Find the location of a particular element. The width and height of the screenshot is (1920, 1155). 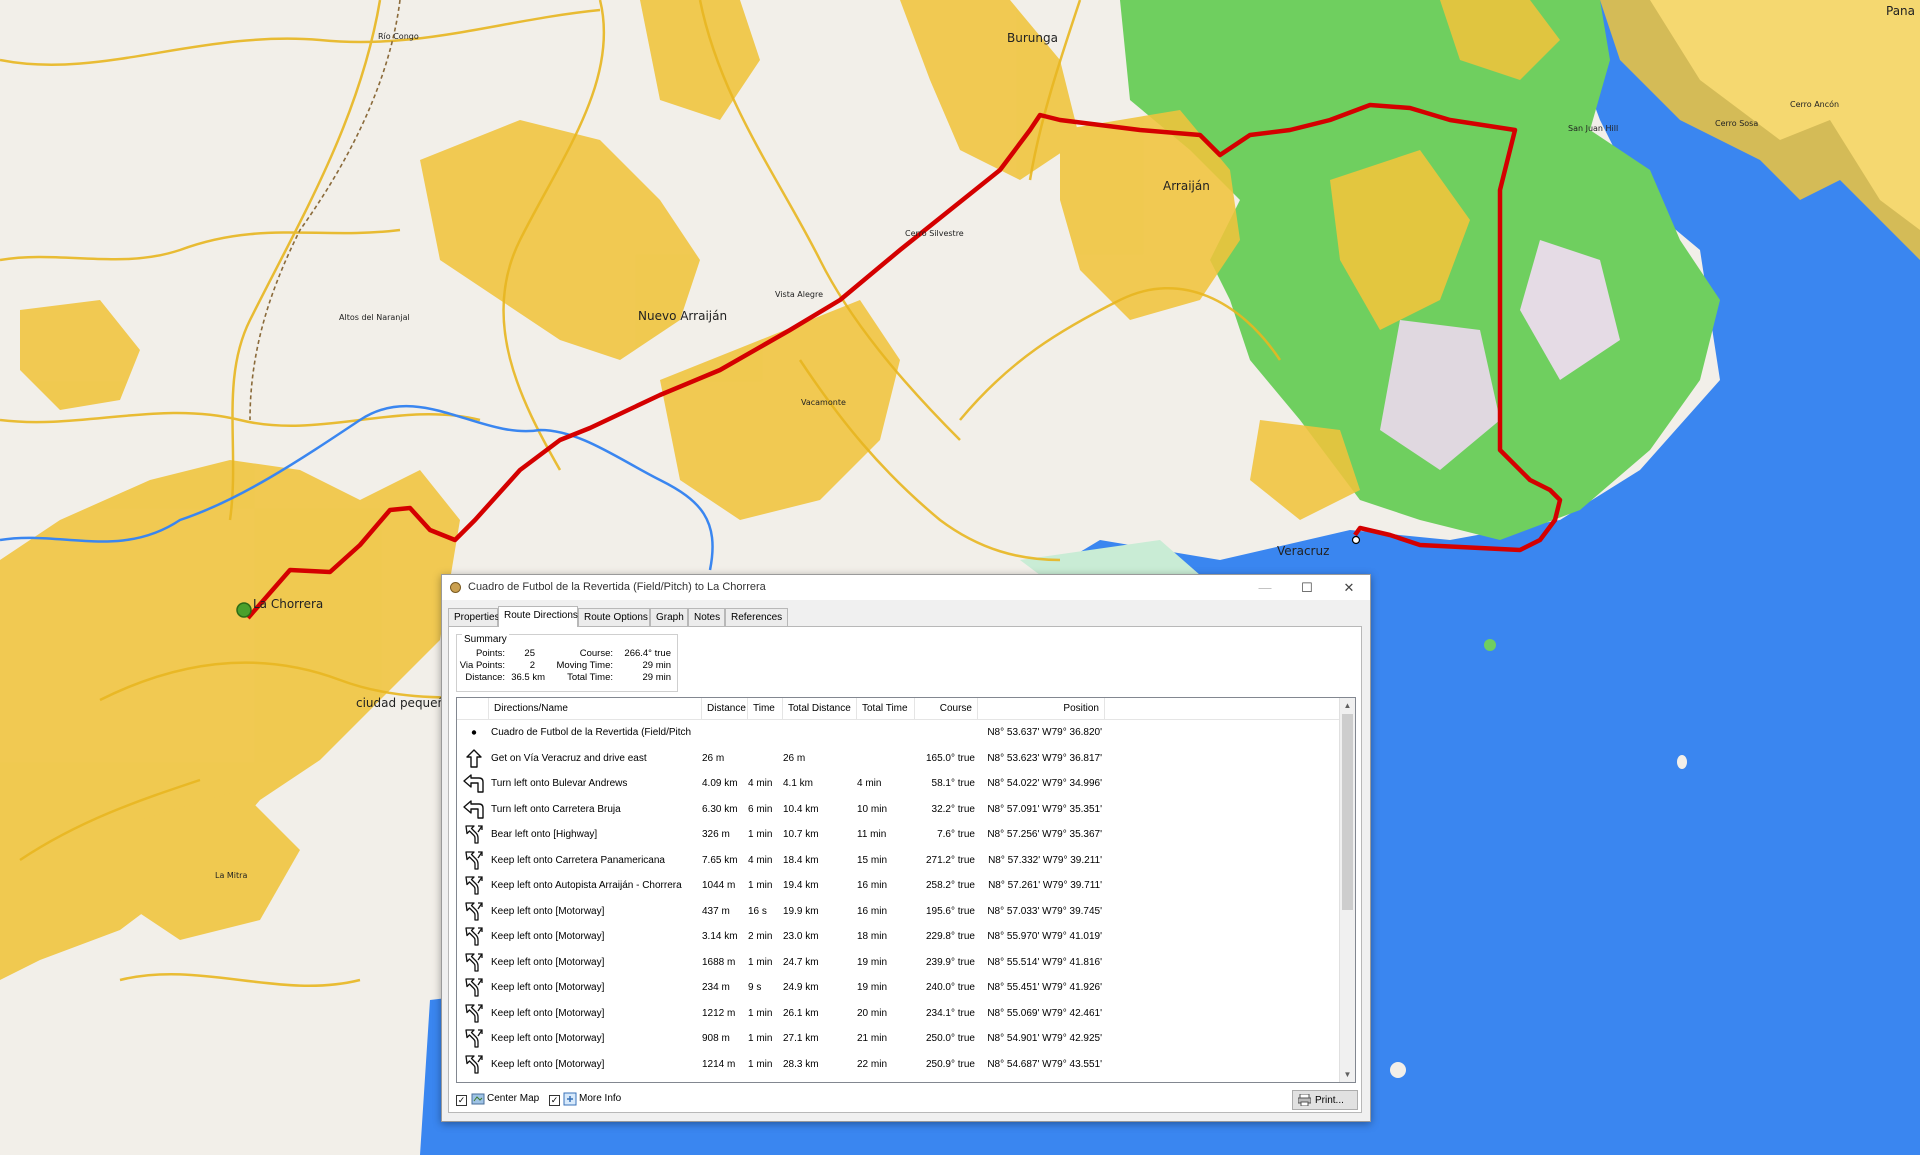

direction-cell-position: N8° 53.637' W79° 36.820' is located at coordinates (1044, 732).